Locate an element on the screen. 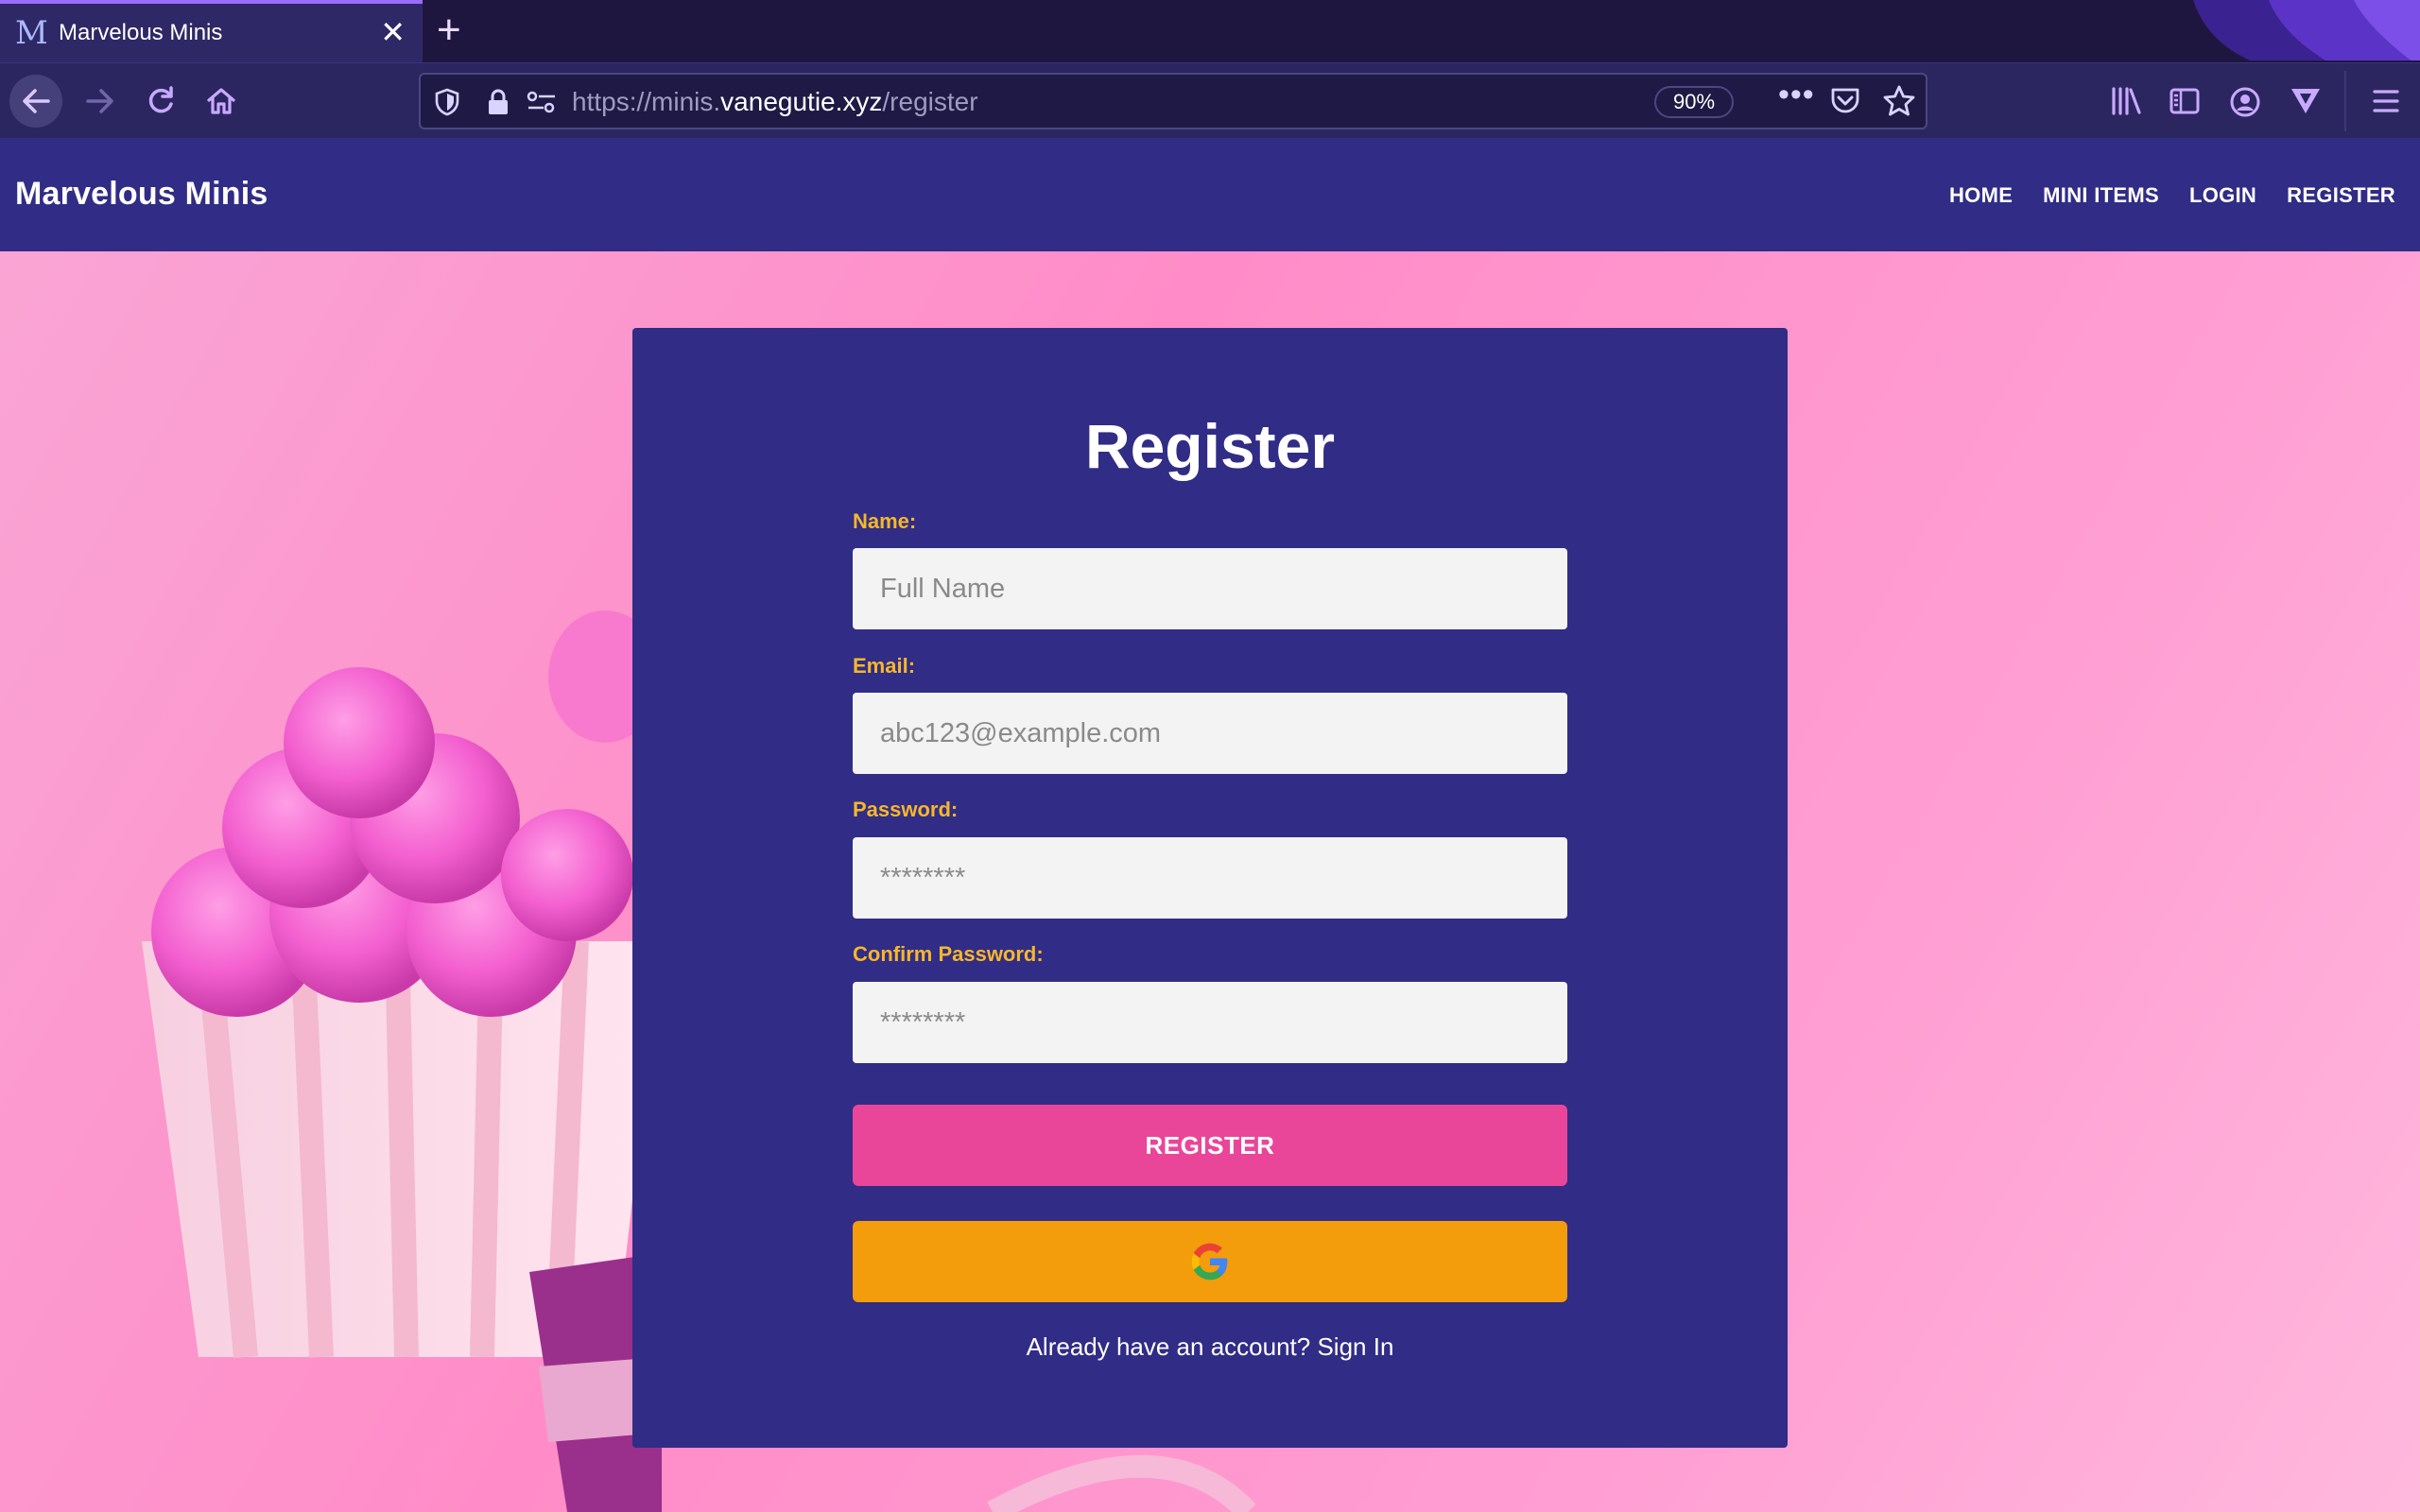 This screenshot has width=2420, height=1512. site-nav: HOME MINI ITEMS LOGIN REGISTER is located at coordinates (2172, 195).